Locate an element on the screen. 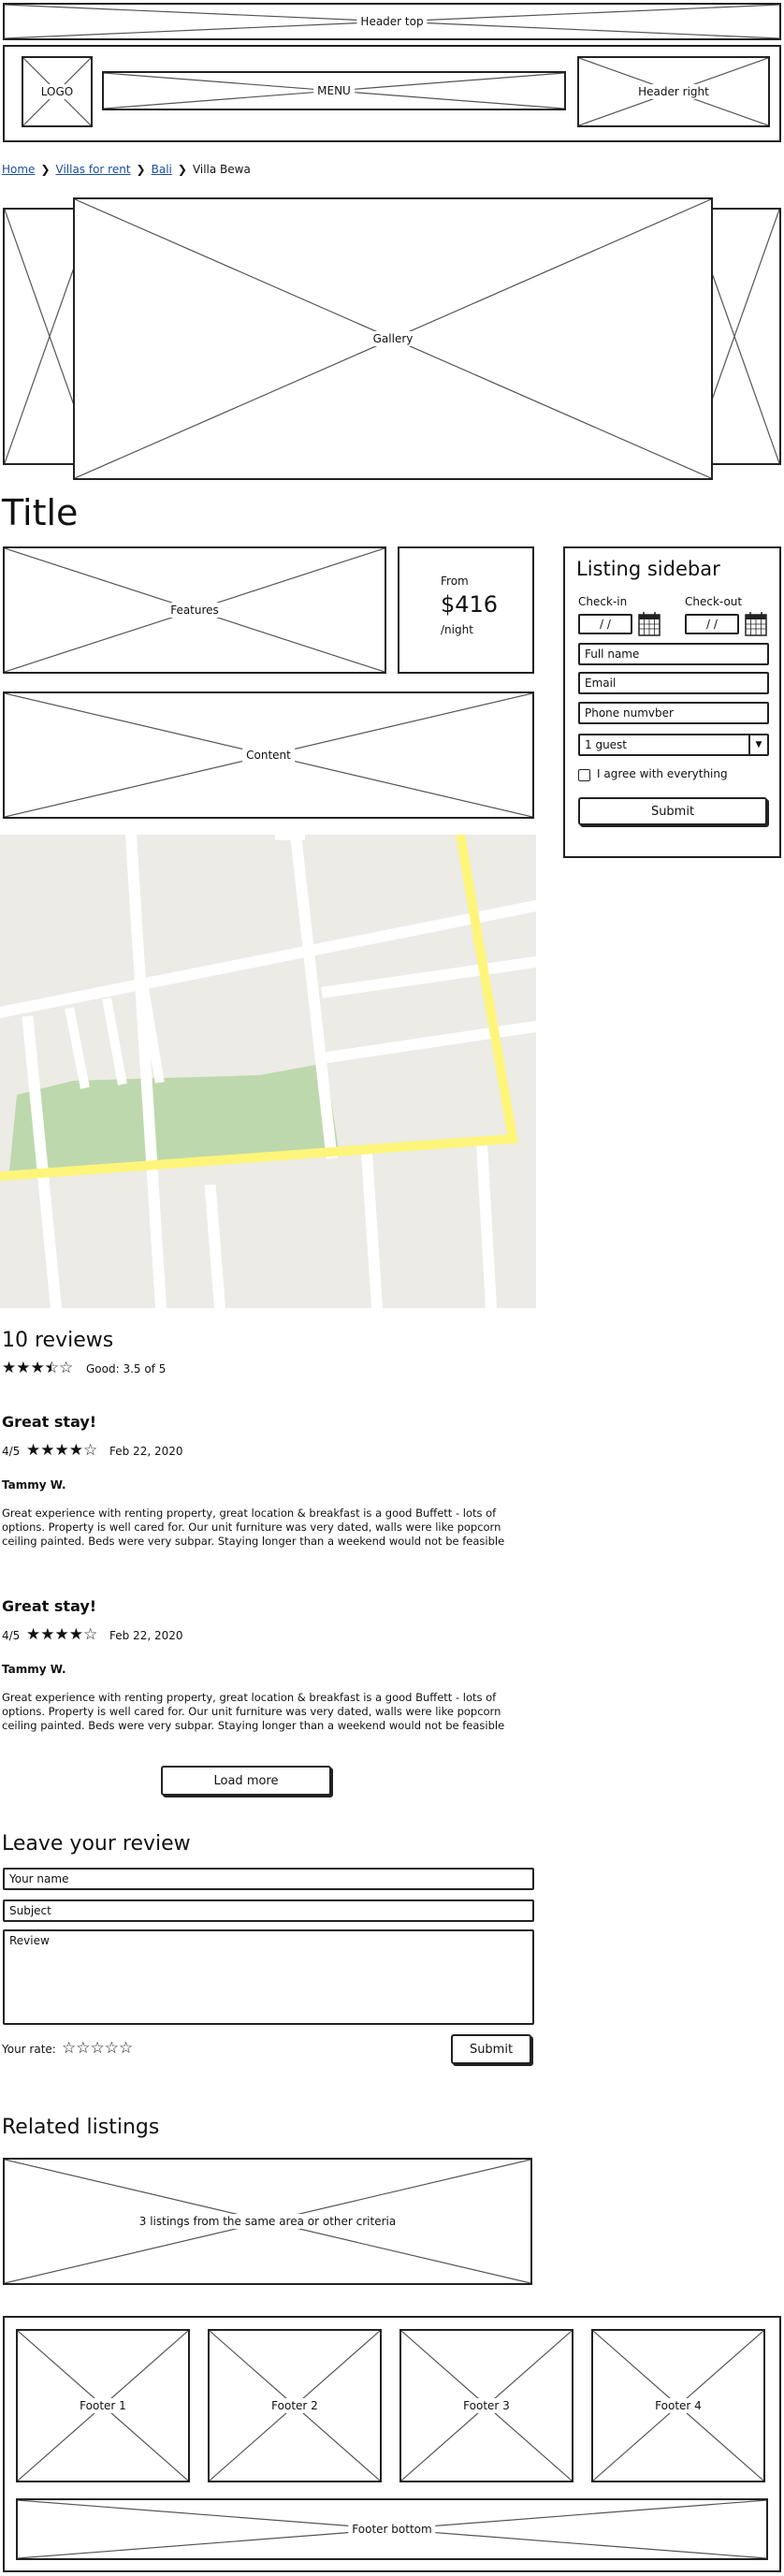 The height and width of the screenshot is (2576, 784). full-name-field: Full name is located at coordinates (673, 654).